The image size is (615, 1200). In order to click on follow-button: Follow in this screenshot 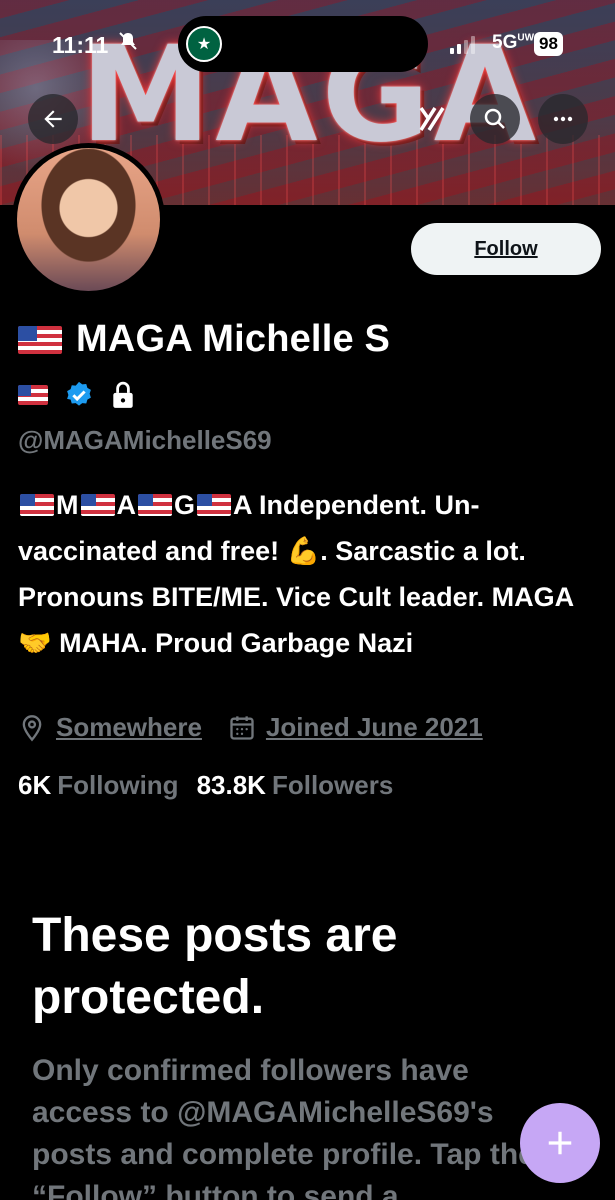, I will do `click(506, 249)`.